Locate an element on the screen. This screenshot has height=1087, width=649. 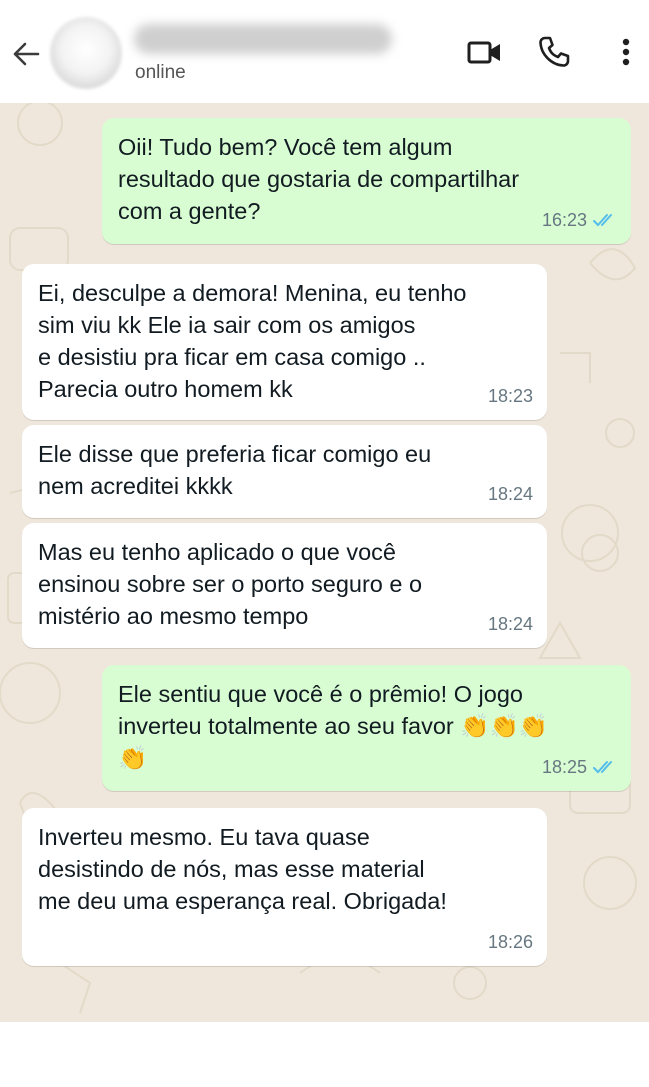
message-text-line: e desistiu pra ficar em casa comigo .. is located at coordinates (232, 357).